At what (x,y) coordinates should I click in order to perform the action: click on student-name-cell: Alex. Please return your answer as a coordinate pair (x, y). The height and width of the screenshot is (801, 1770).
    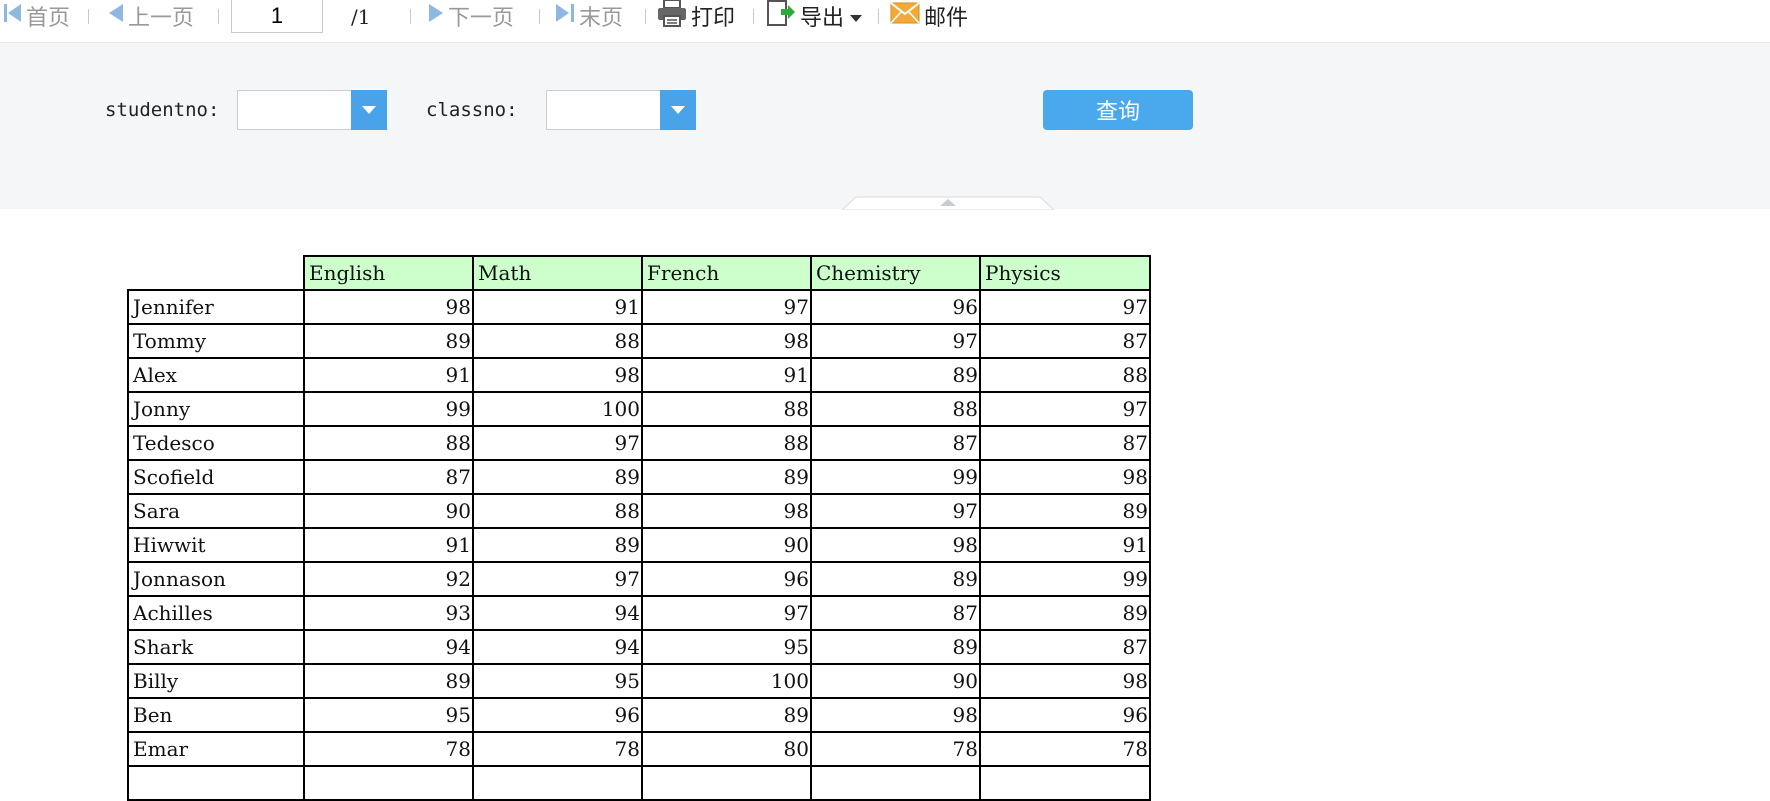
    Looking at the image, I should click on (216, 375).